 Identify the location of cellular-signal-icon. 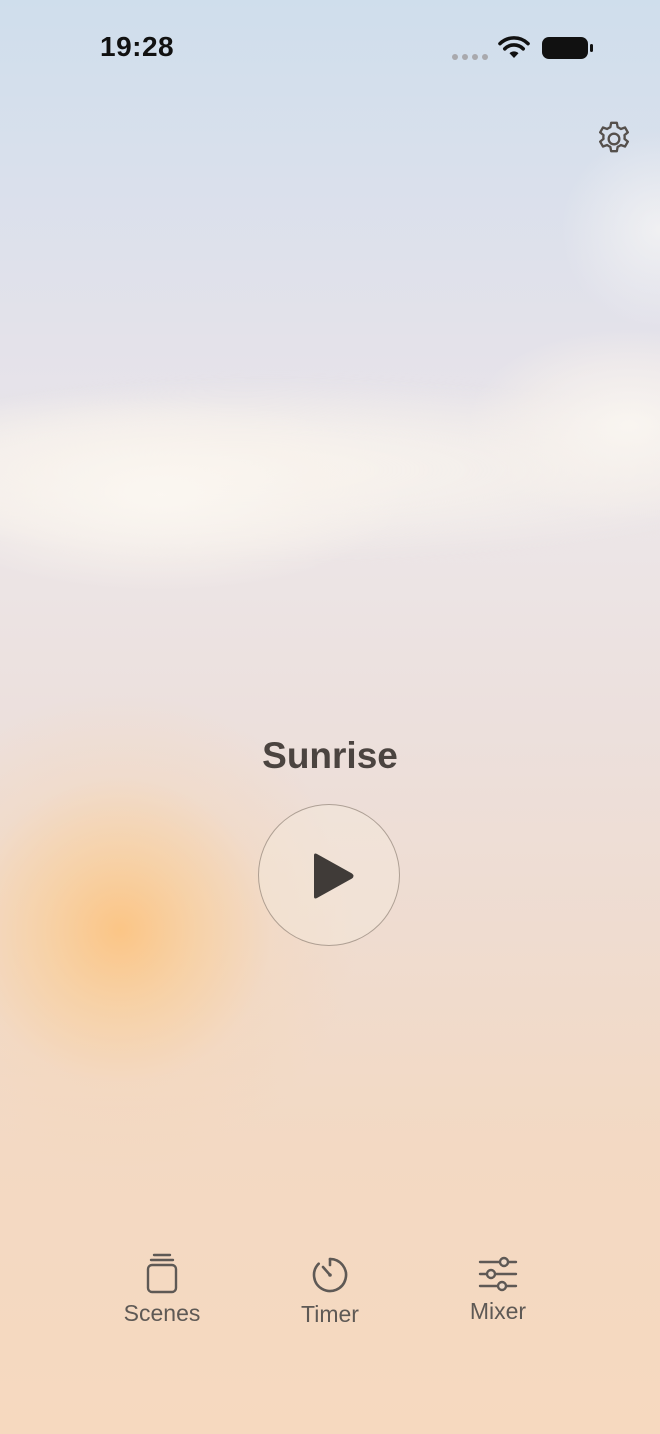
(470, 57).